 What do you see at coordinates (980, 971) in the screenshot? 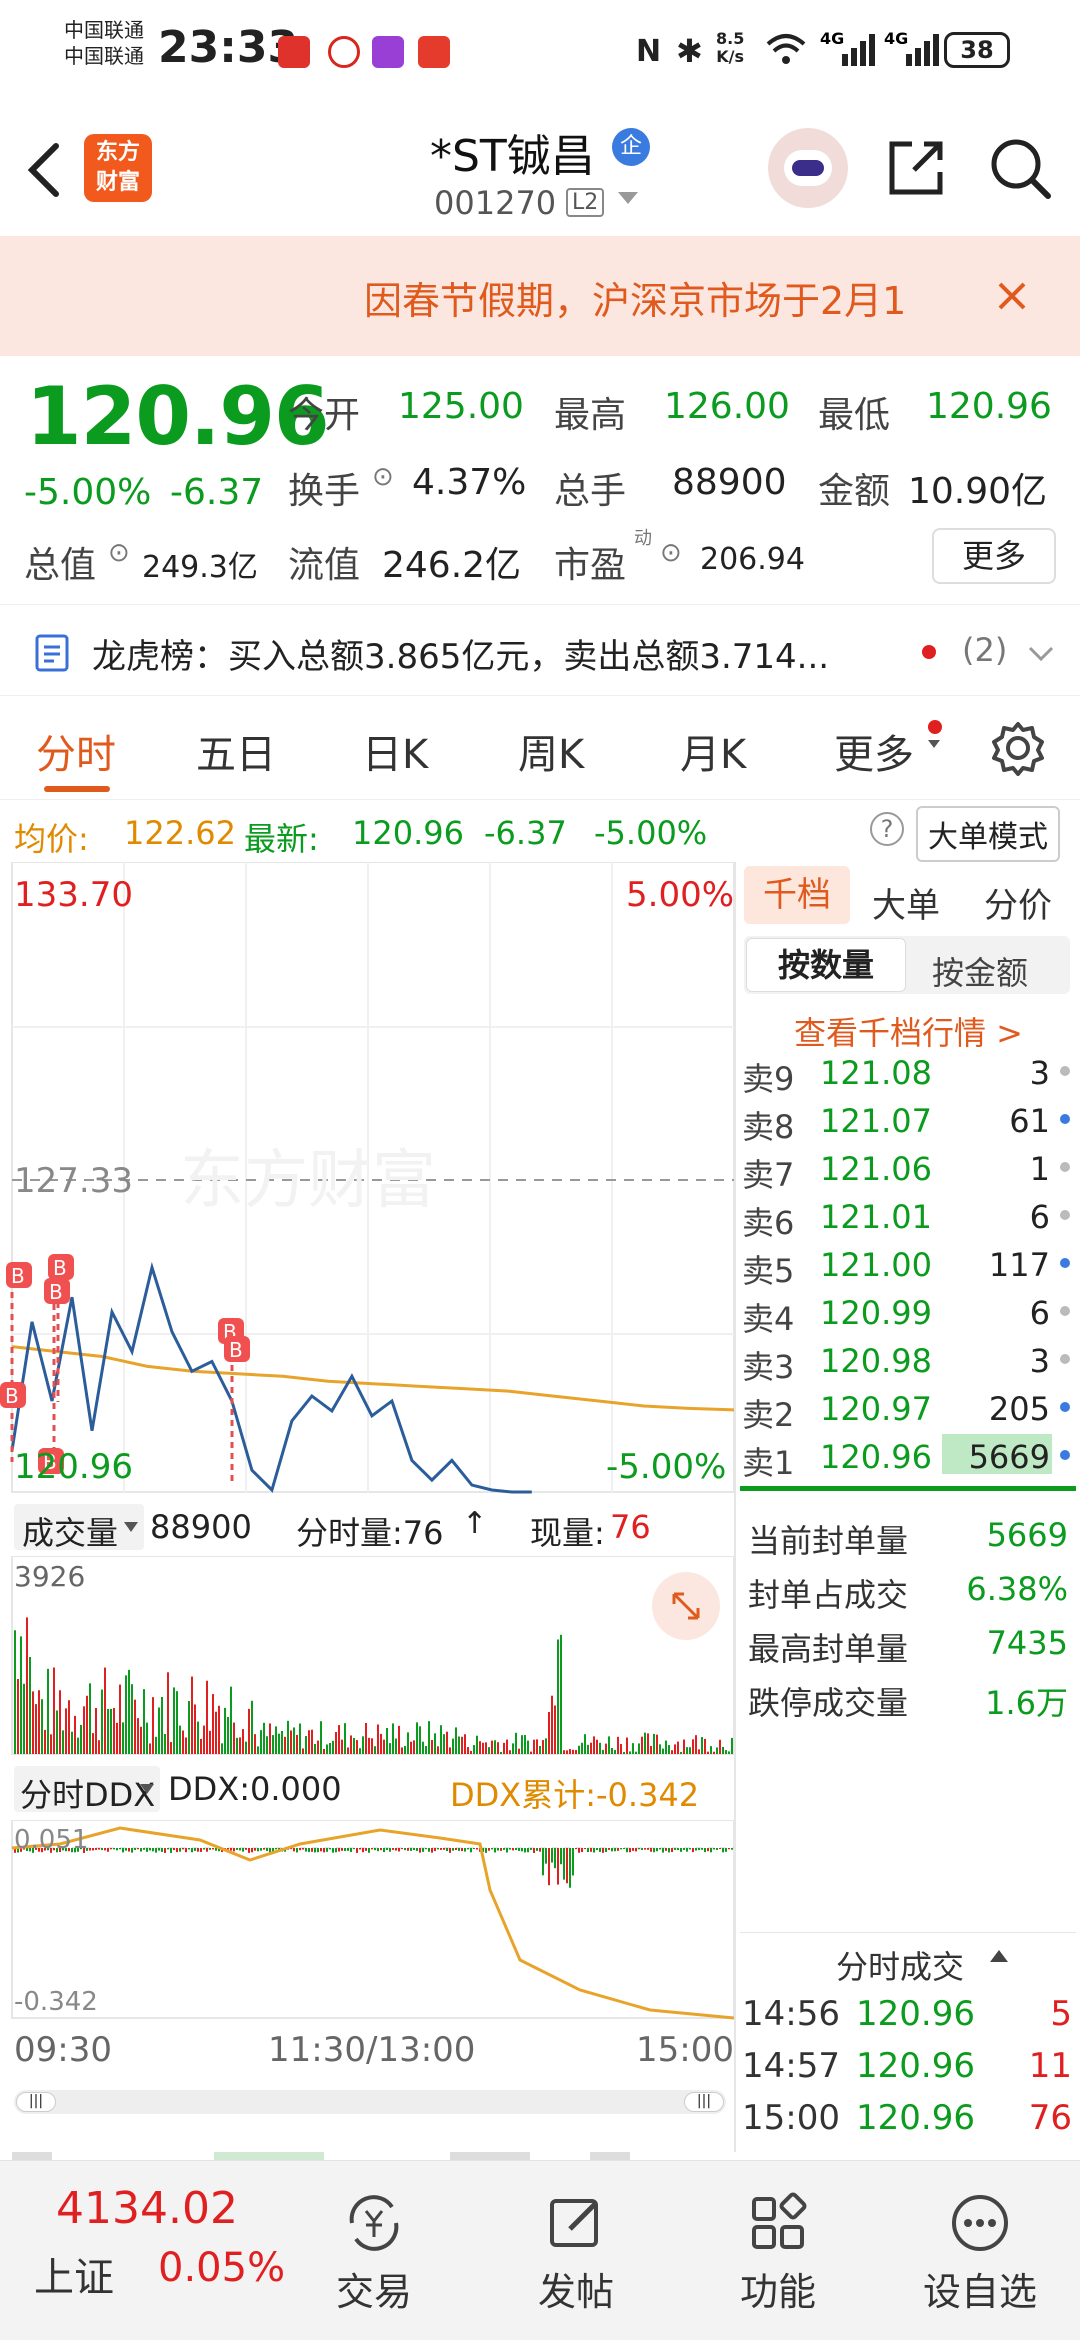
I see `subtab-by-amount: 按金额` at bounding box center [980, 971].